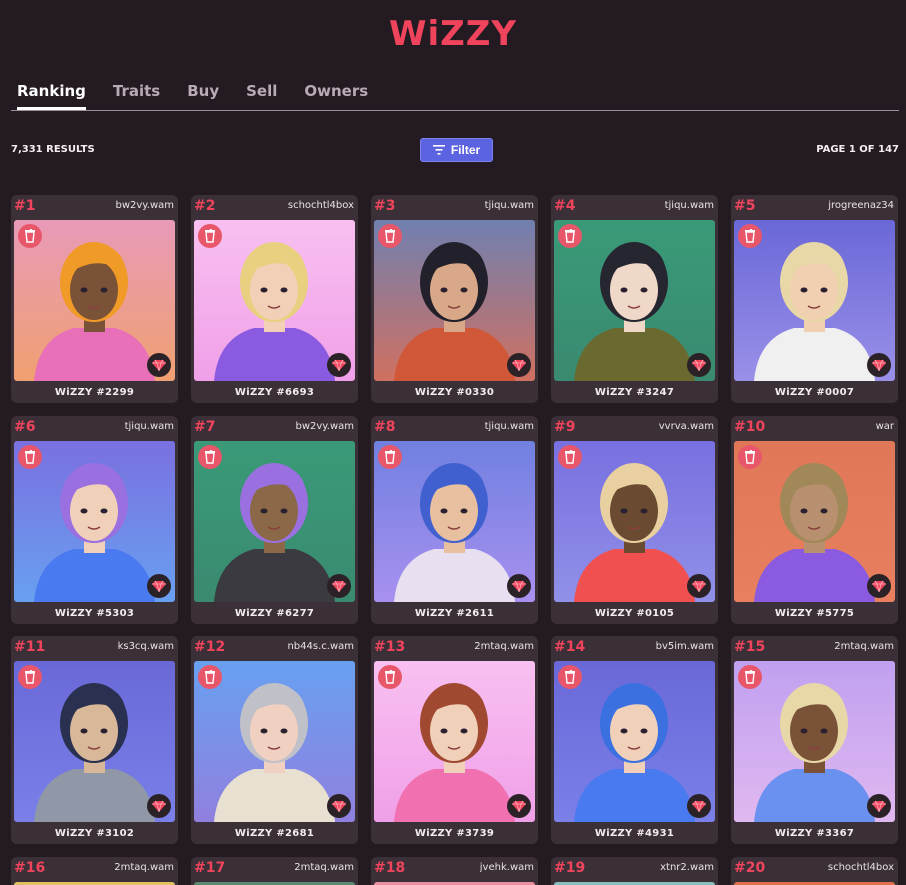 This screenshot has width=906, height=885. What do you see at coordinates (261, 96) in the screenshot?
I see `tab-sell: Sell` at bounding box center [261, 96].